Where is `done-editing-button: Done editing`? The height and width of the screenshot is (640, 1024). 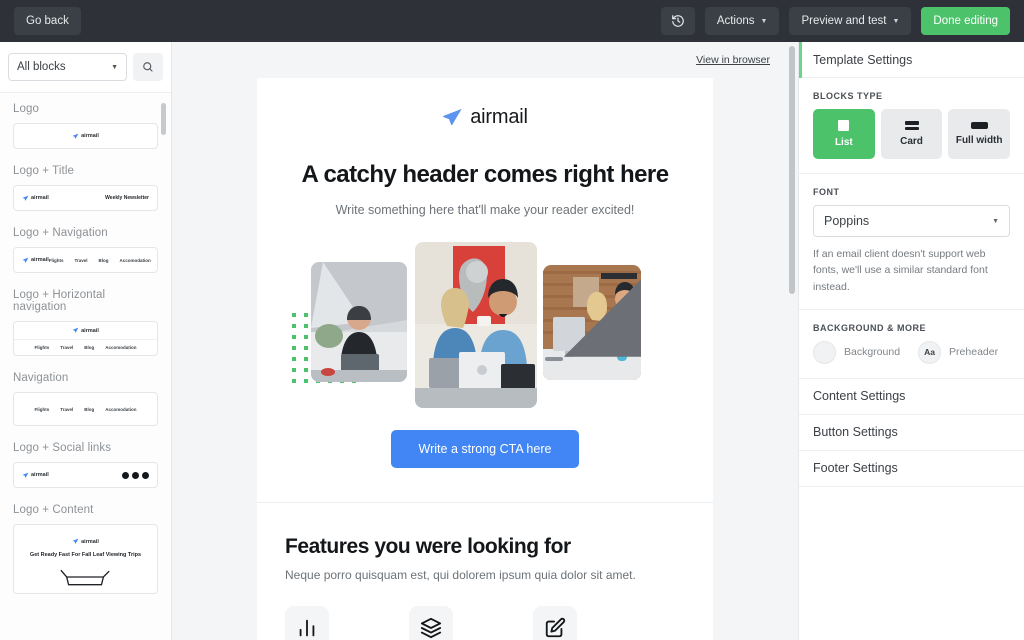 done-editing-button: Done editing is located at coordinates (965, 21).